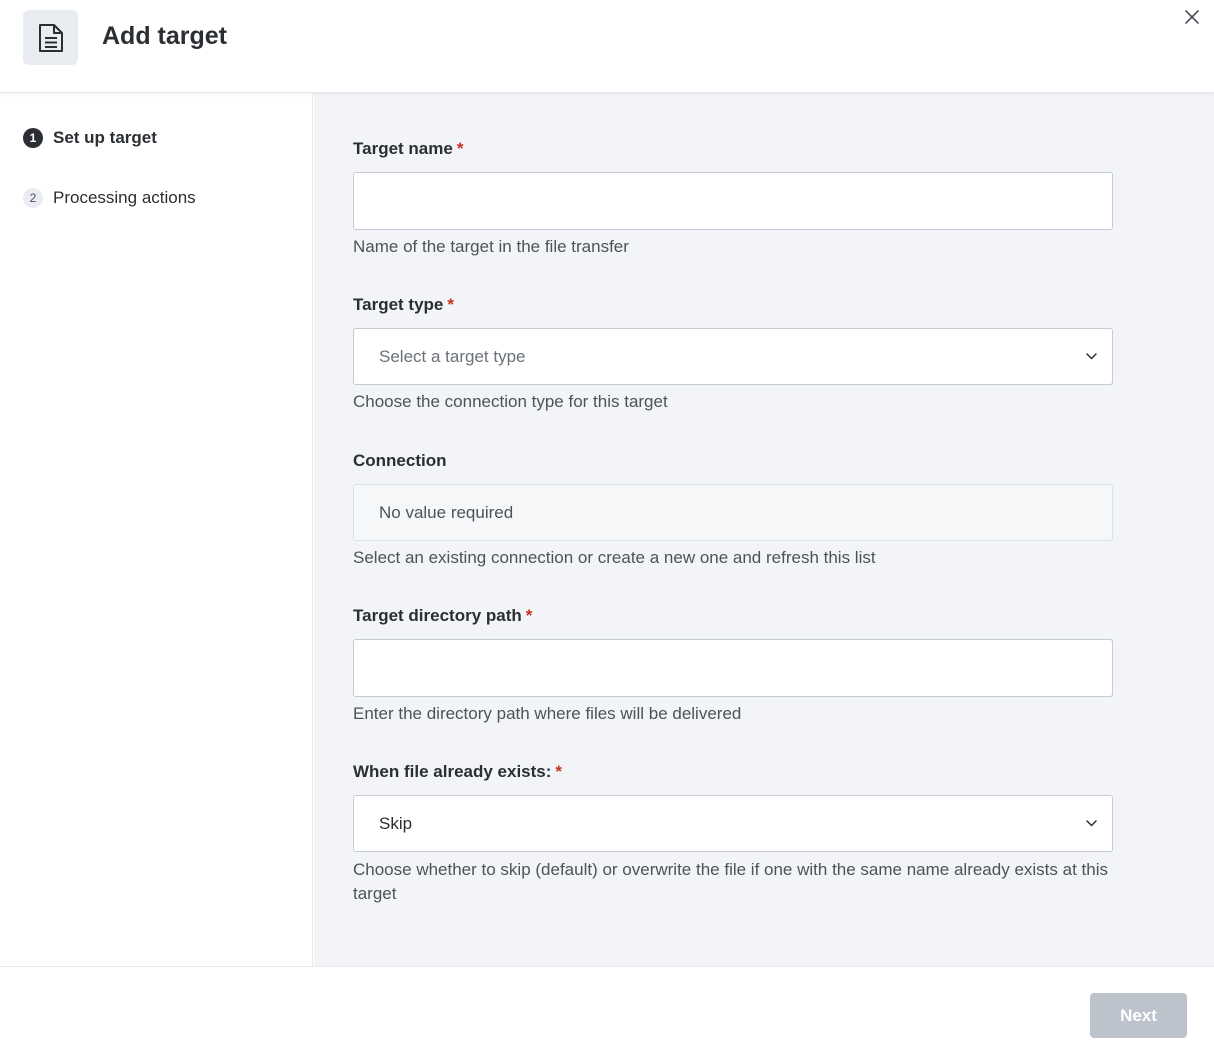 This screenshot has width=1214, height=1051. Describe the element at coordinates (607, 46) in the screenshot. I see `dialog-header: Add target` at that location.